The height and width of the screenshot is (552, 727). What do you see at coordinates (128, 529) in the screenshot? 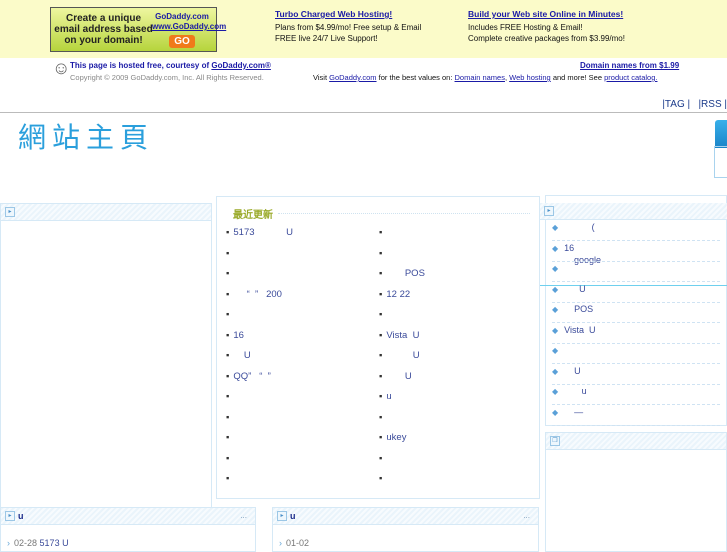
I see `bottom-left-panel: ▸ u... › 02-28 5173 U` at bounding box center [128, 529].